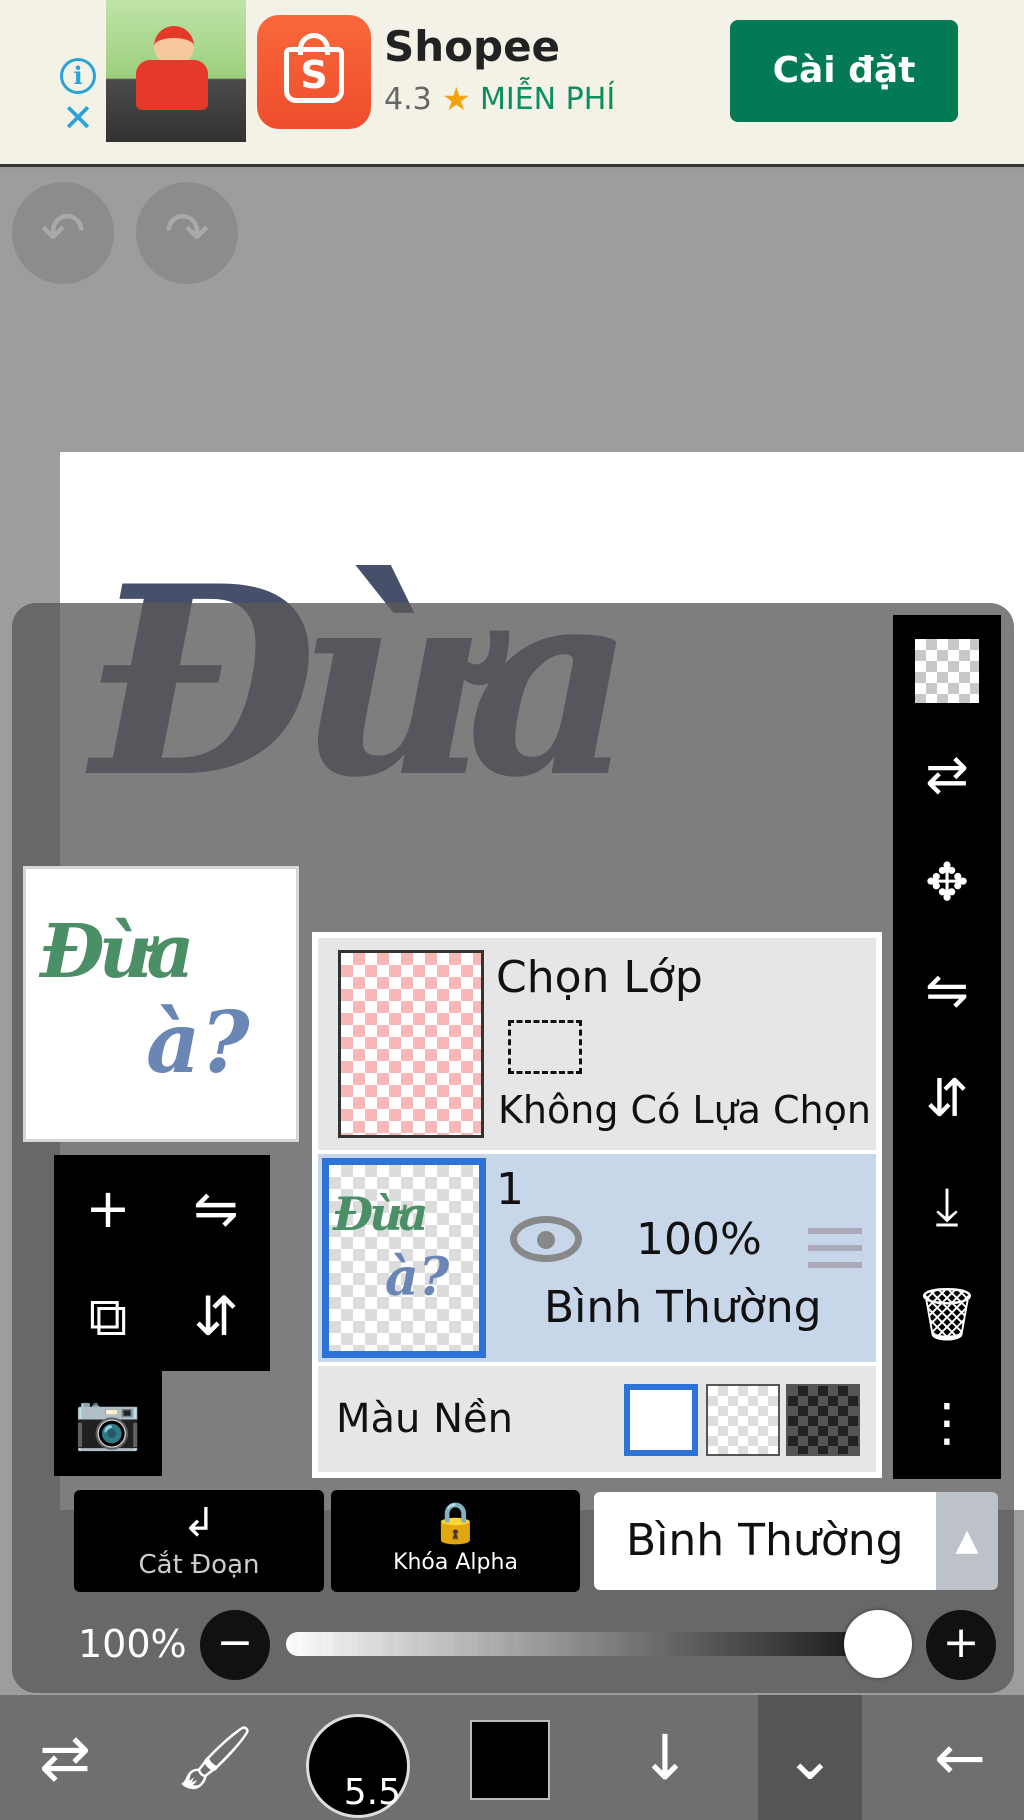 This screenshot has height=1820, width=1024. I want to click on brush-size-value: 5.5, so click(372, 1792).